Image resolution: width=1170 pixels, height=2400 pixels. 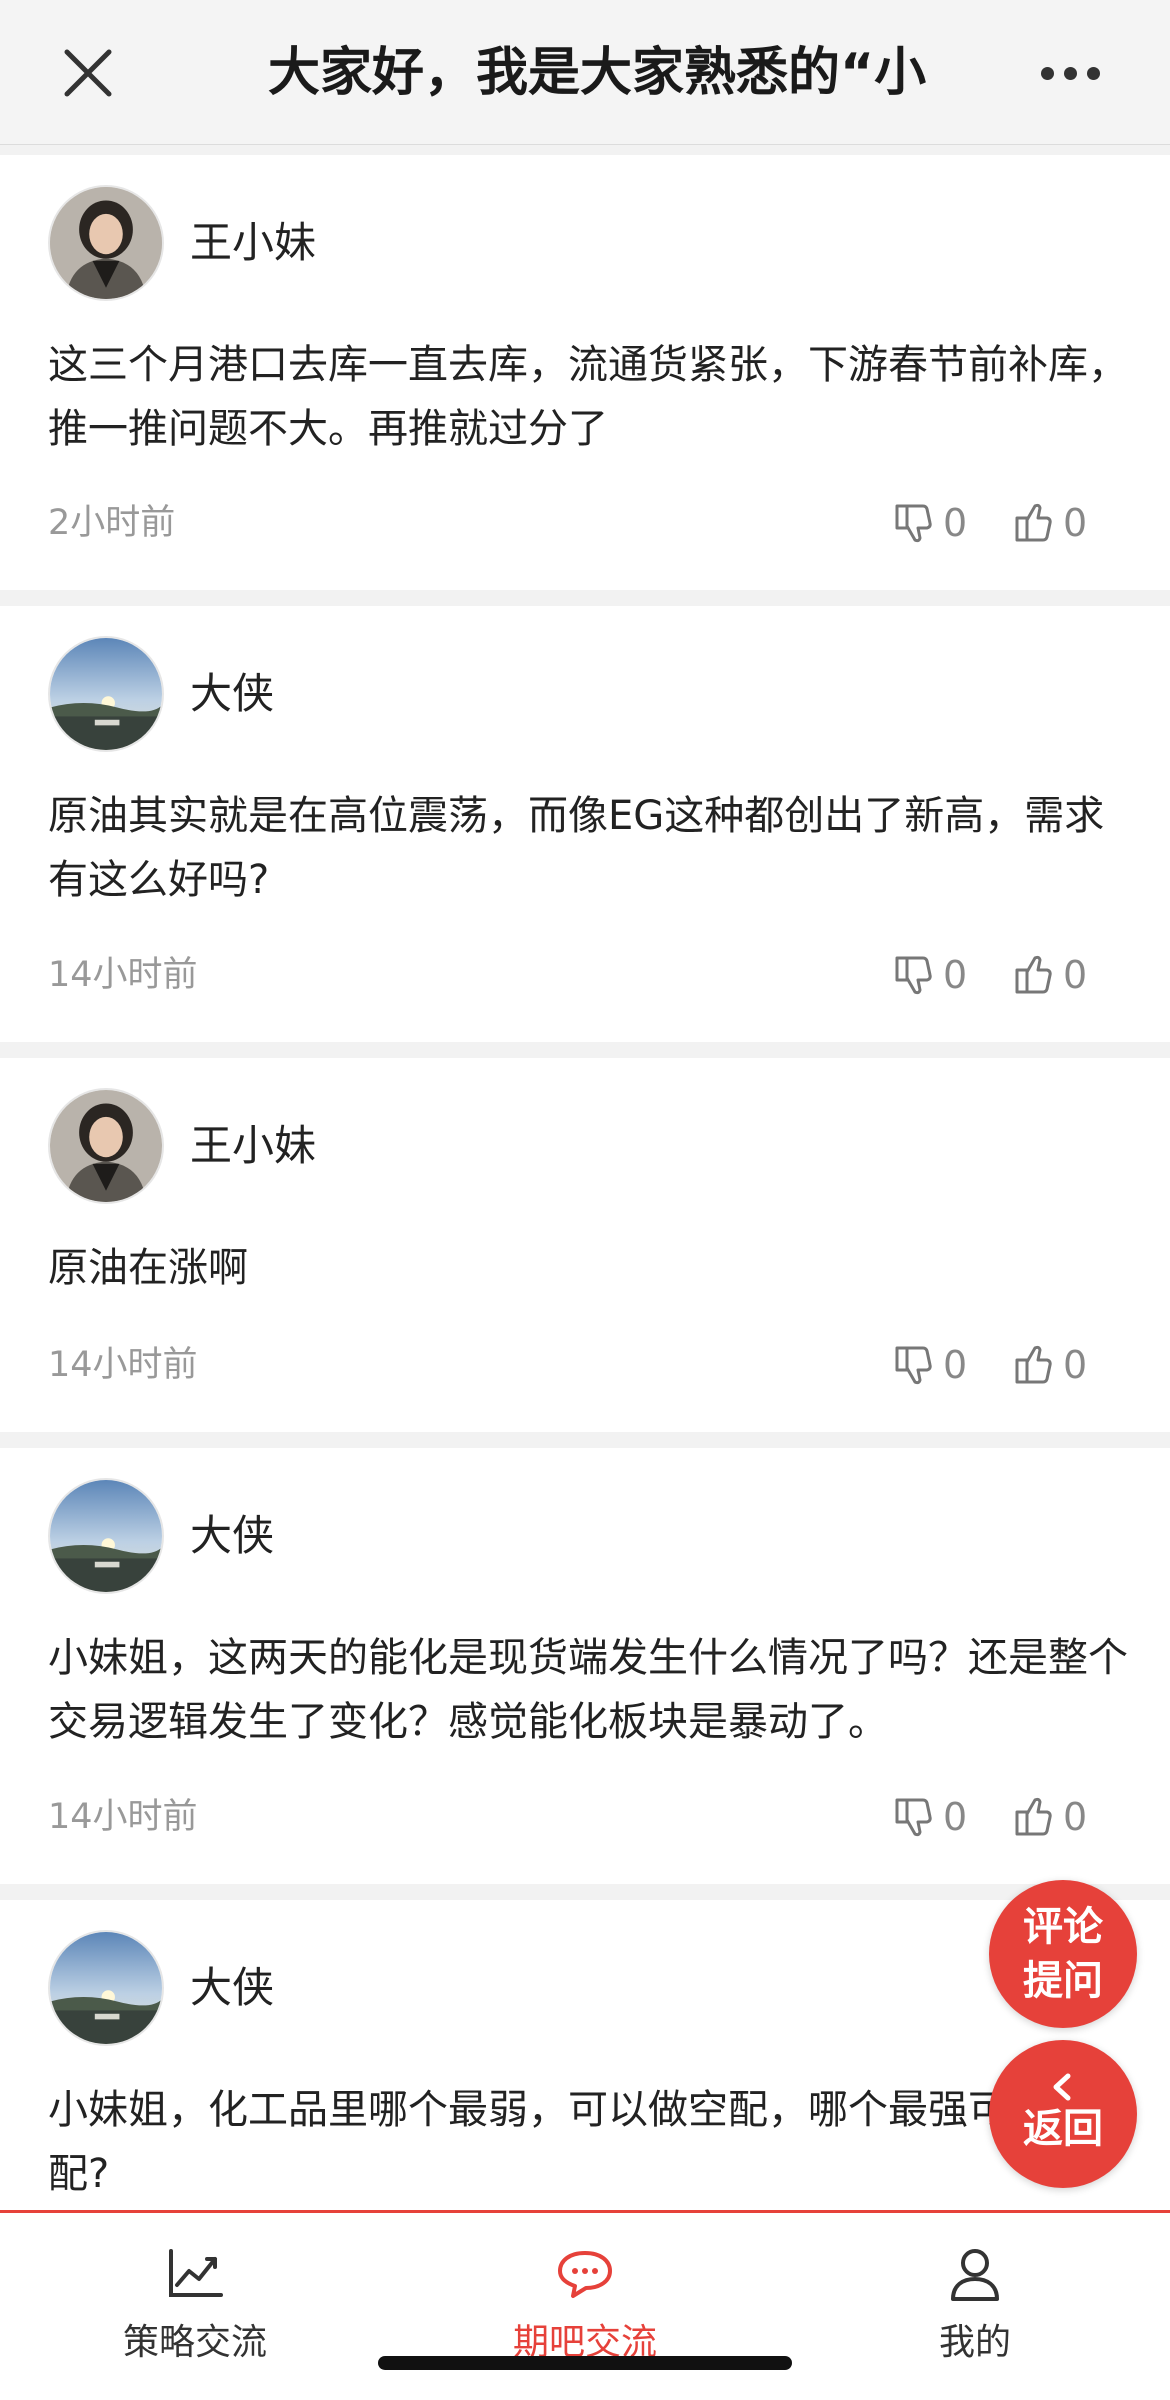 I want to click on comment-time: 2小时前, so click(x=112, y=523).